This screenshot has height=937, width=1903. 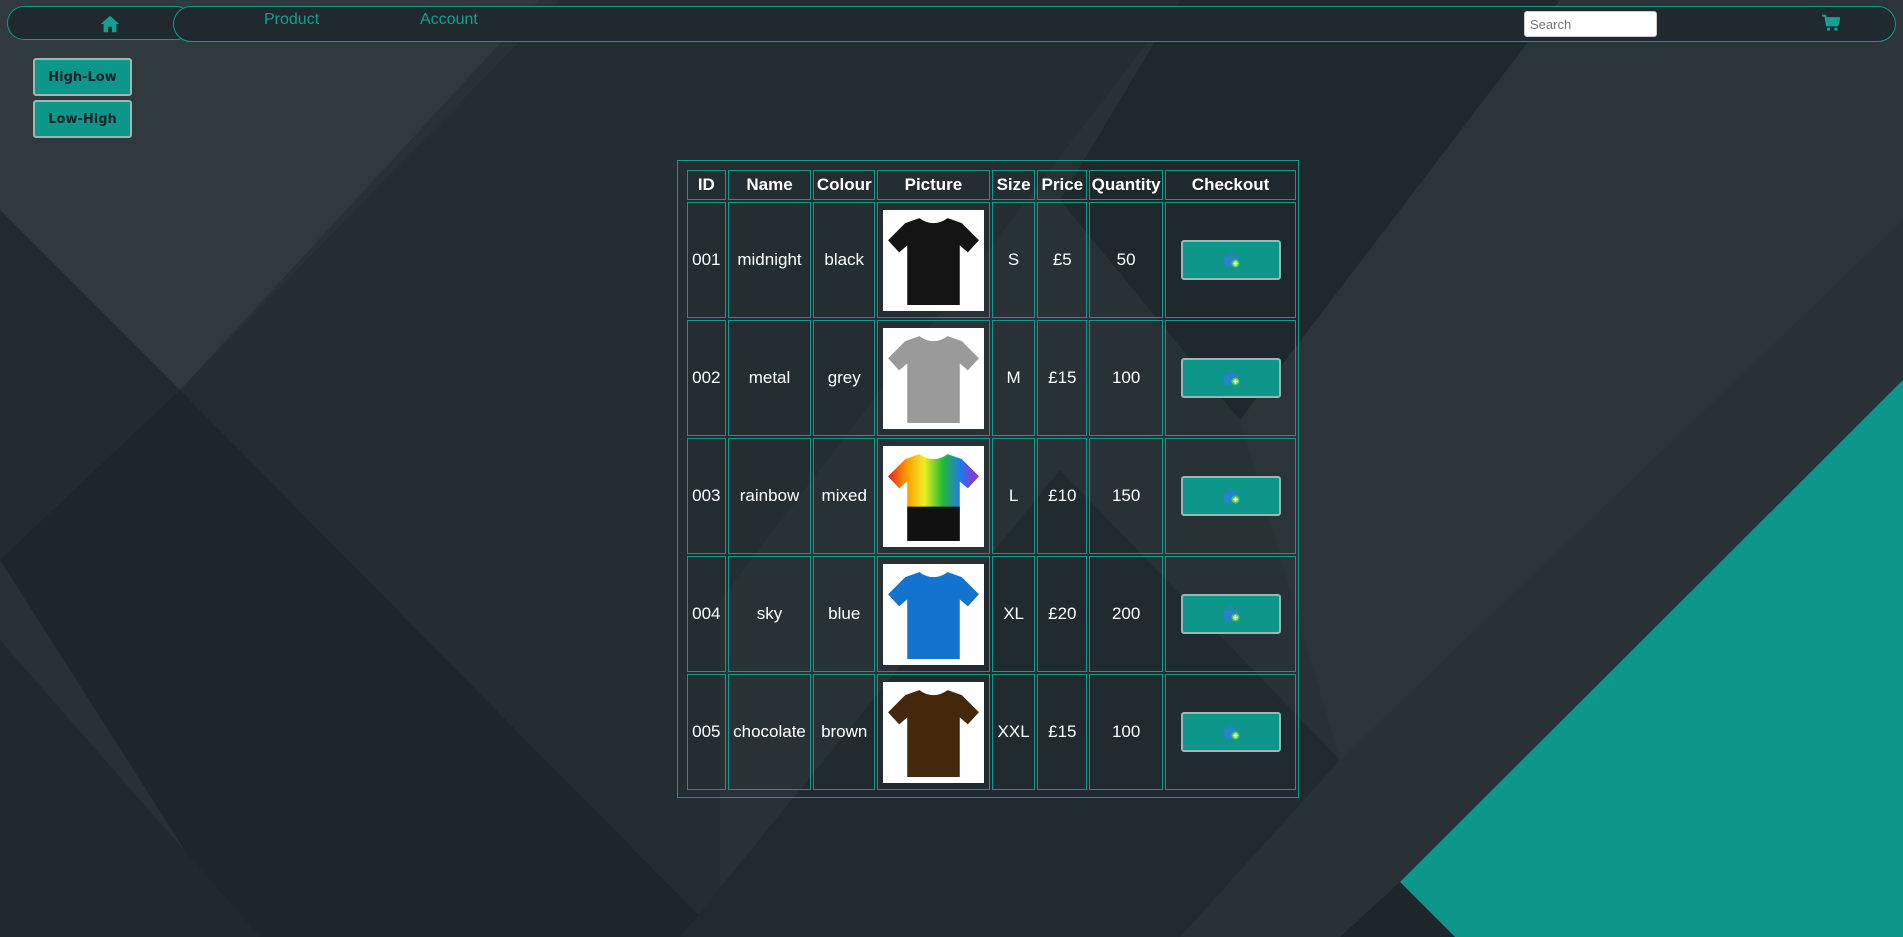 What do you see at coordinates (1590, 24) in the screenshot?
I see `search-input` at bounding box center [1590, 24].